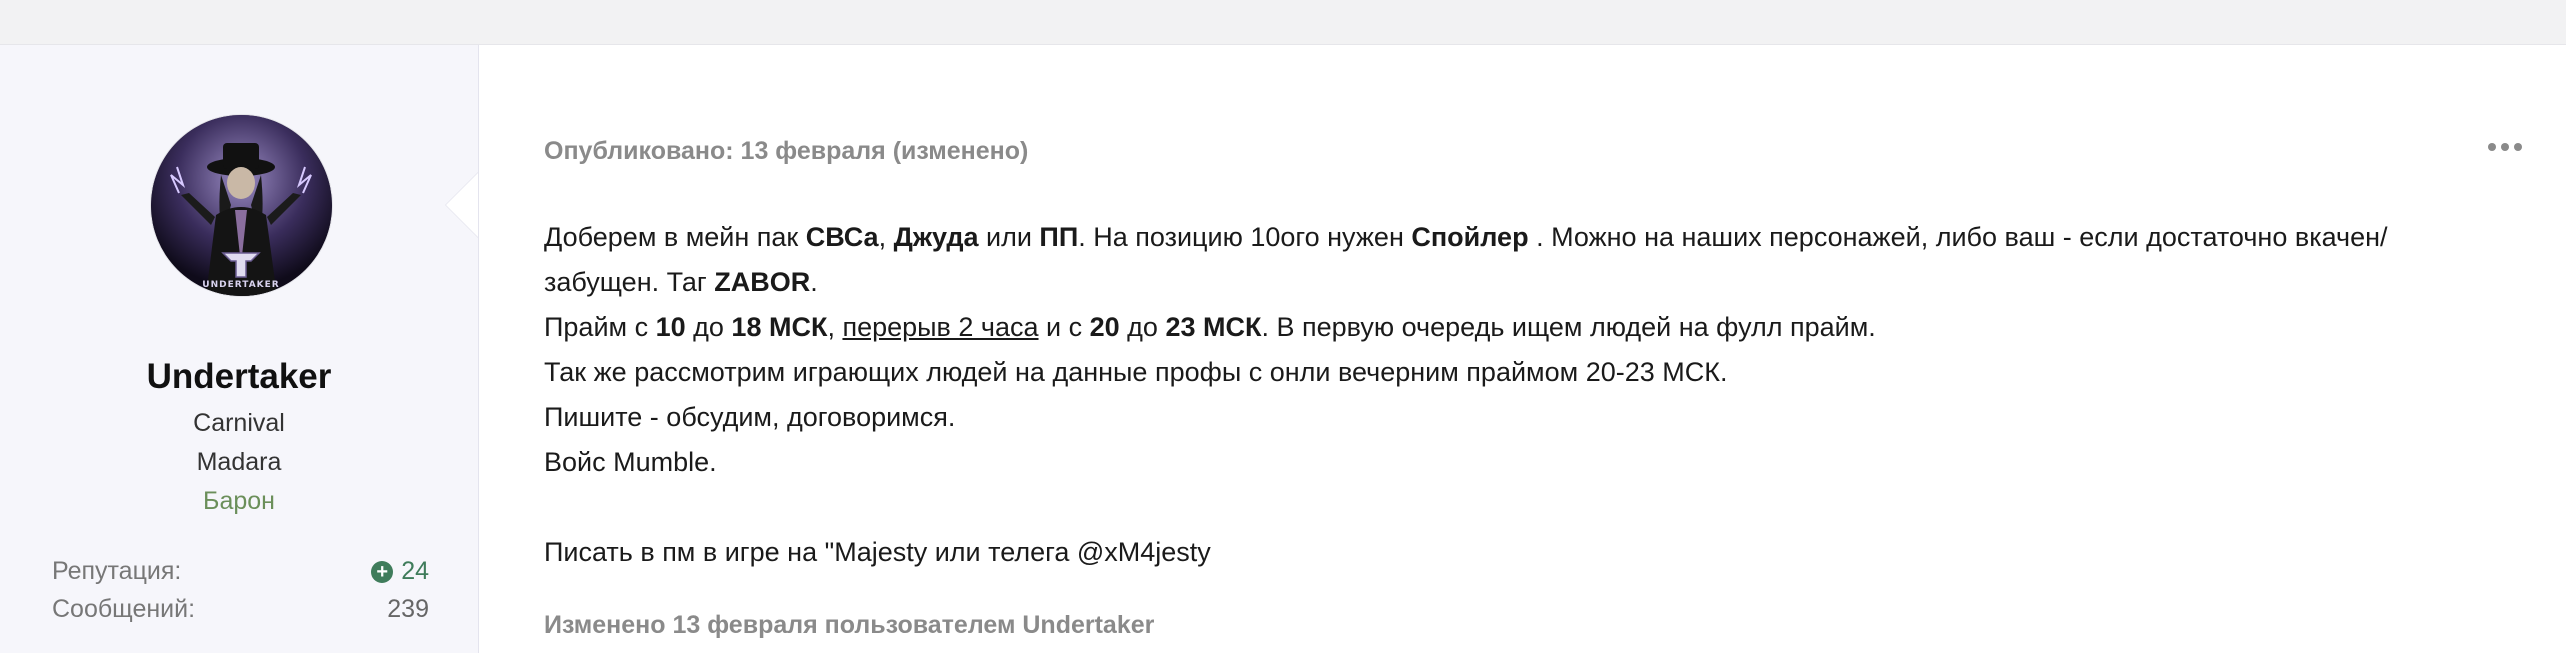 This screenshot has height=653, width=2566. Describe the element at coordinates (1104, 327) in the screenshot. I see `bold-text: 20` at that location.